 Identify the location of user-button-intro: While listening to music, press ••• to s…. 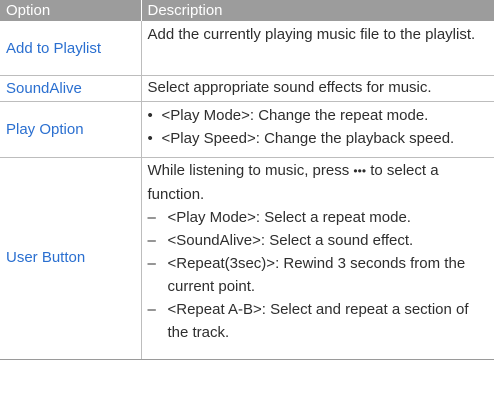
(293, 182).